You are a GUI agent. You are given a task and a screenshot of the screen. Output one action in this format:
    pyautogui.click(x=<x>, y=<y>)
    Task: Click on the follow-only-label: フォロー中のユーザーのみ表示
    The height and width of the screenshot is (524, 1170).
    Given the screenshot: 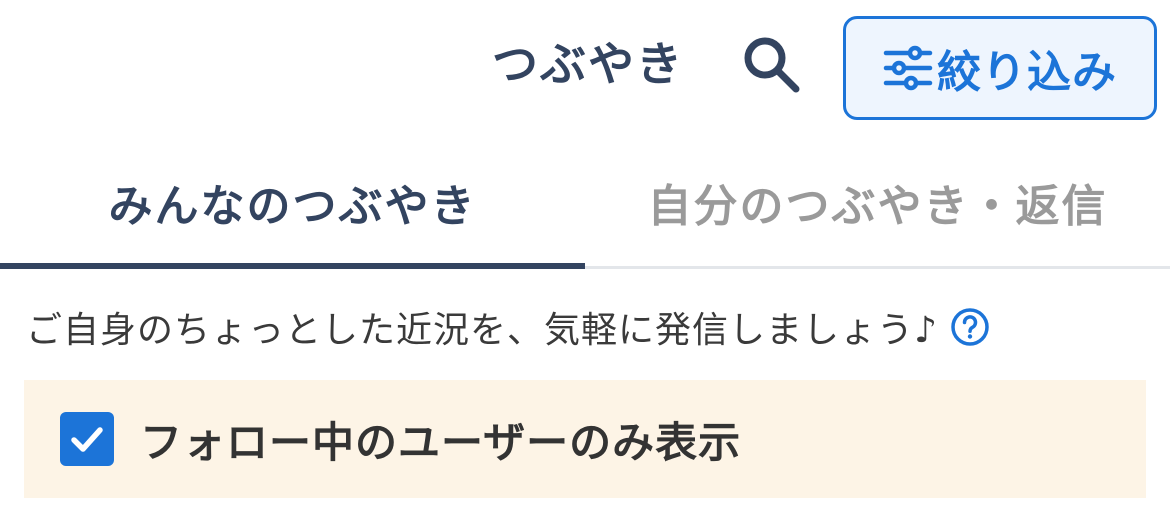 What is the action you would take?
    pyautogui.click(x=440, y=439)
    